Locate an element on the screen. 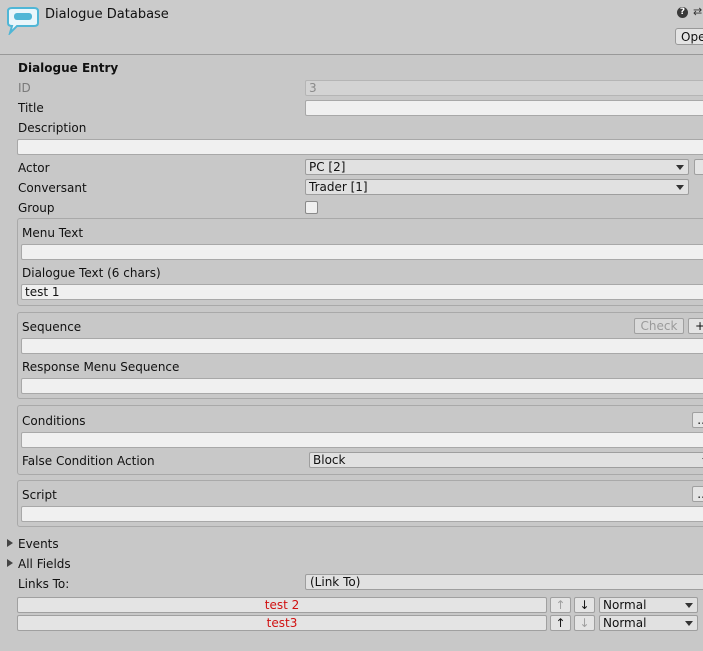 This screenshot has width=703, height=651. link-item-button: test 2 is located at coordinates (282, 605).